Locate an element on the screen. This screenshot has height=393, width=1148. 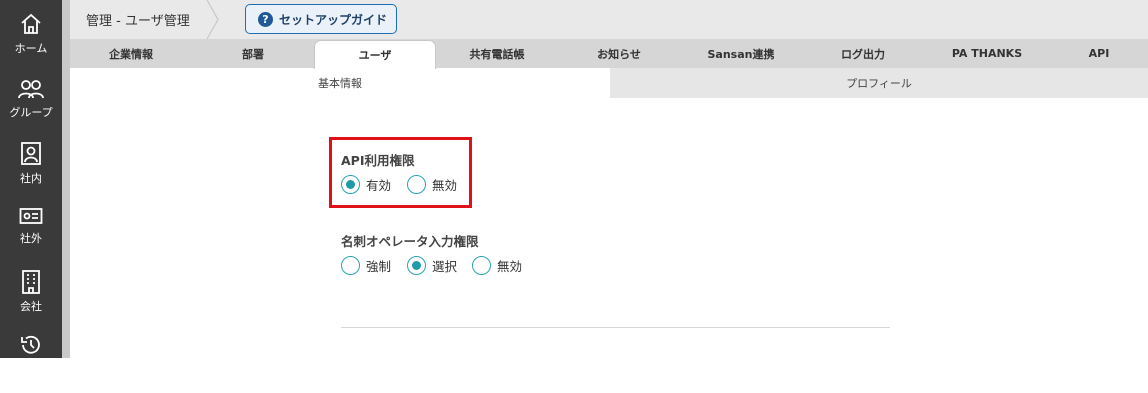
card-operator-permission-title: 名刺オペレータ入力権限 is located at coordinates (410, 241).